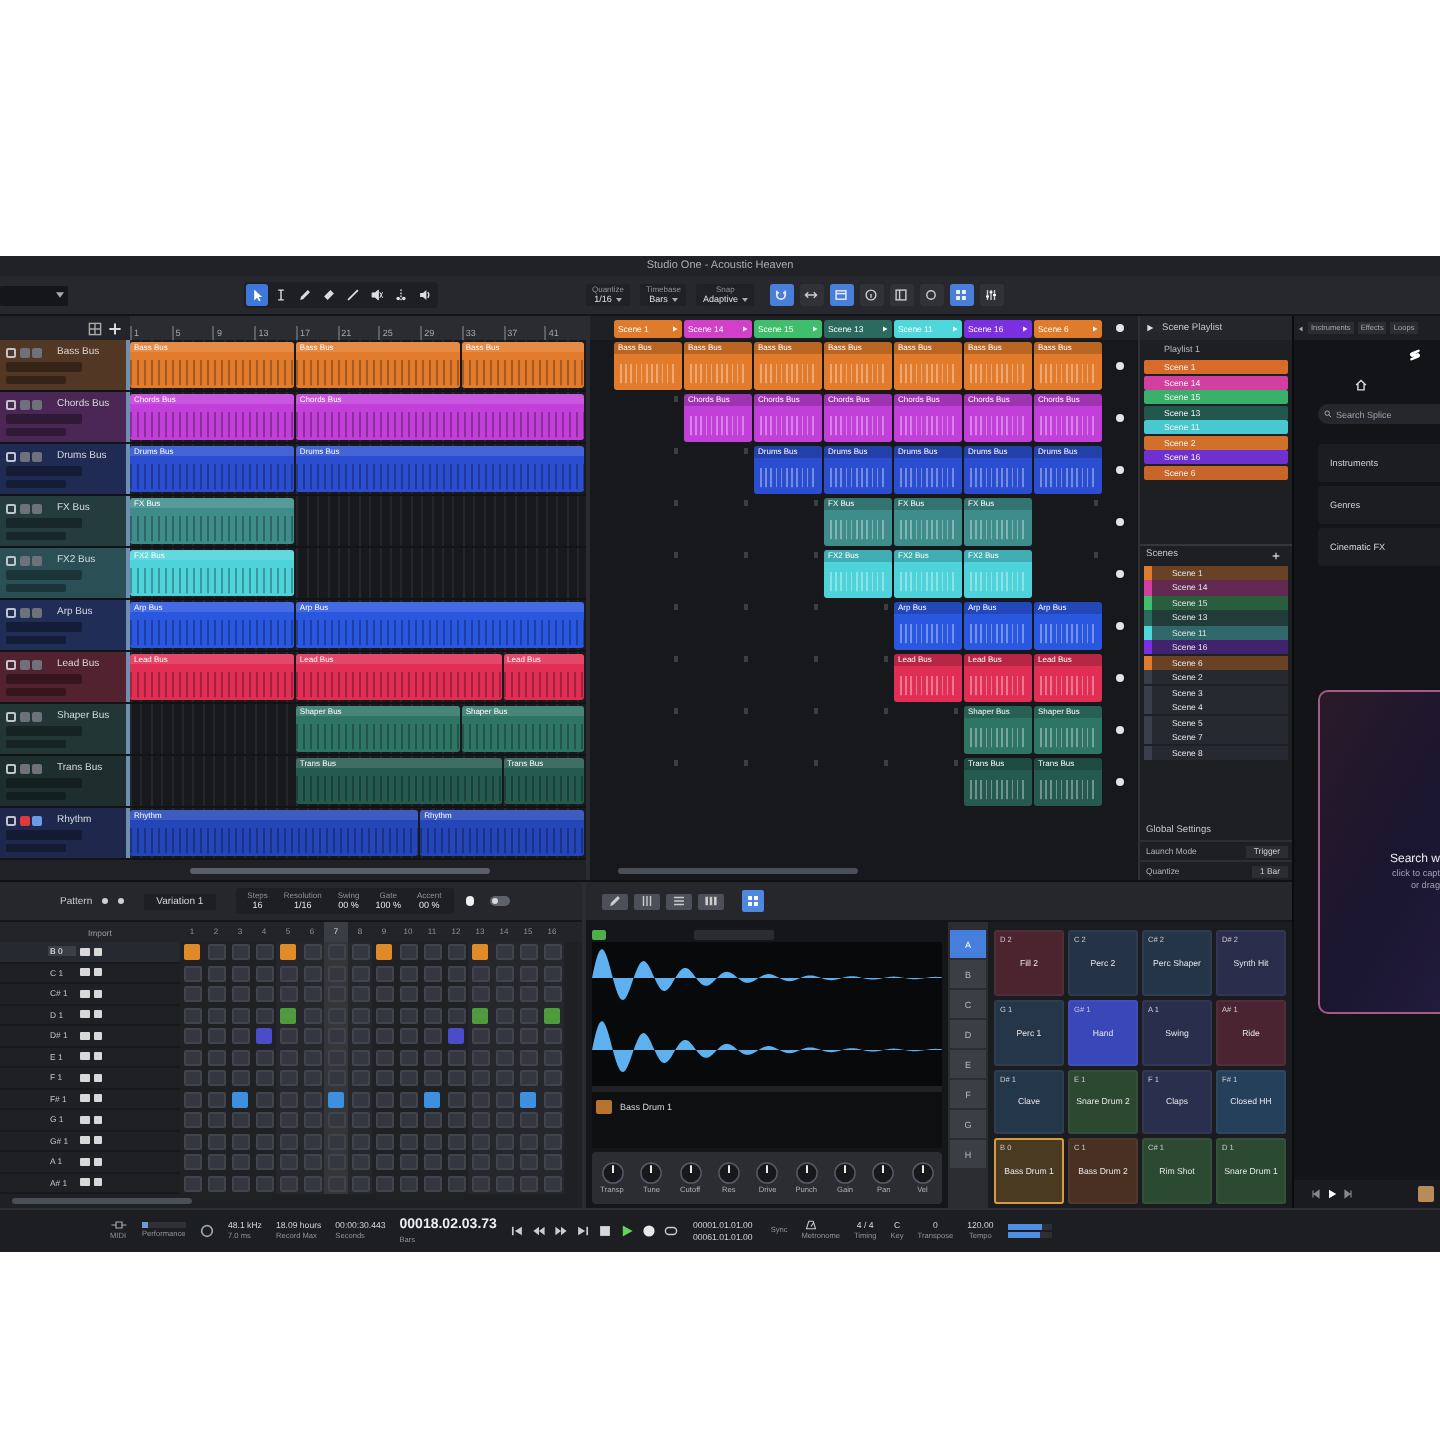  I want to click on loop-icon, so click(671, 1231).